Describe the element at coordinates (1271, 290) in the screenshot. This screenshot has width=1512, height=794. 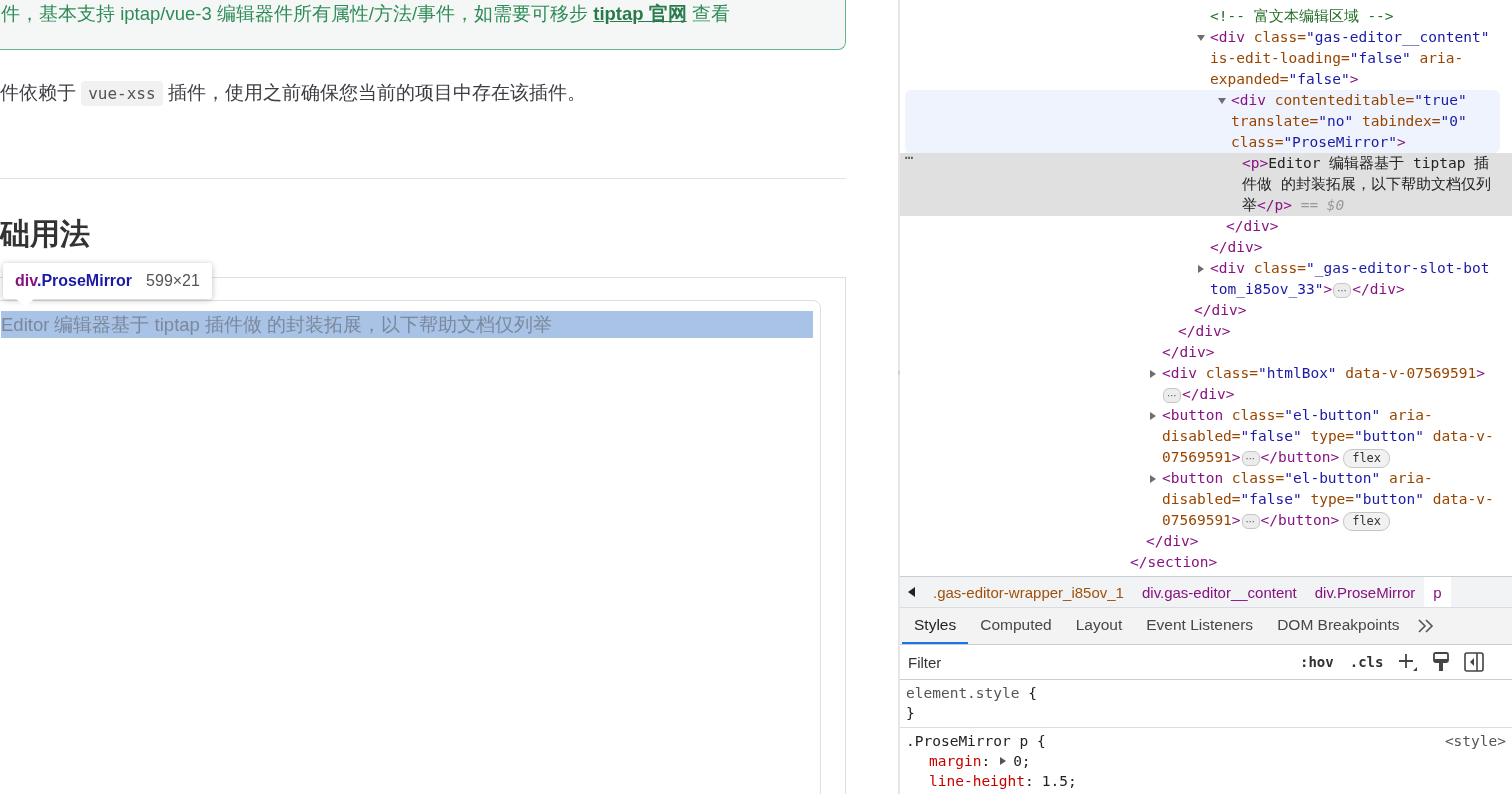
I see `code-text: tom_i85ov_33">` at that location.